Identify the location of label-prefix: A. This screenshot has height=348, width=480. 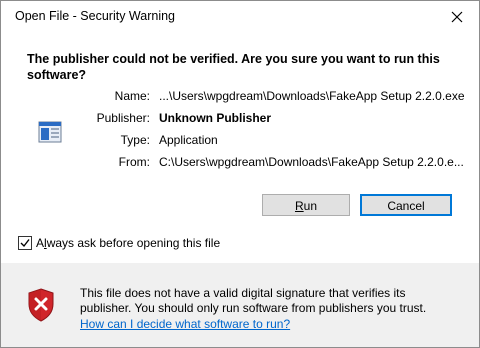
(40, 243).